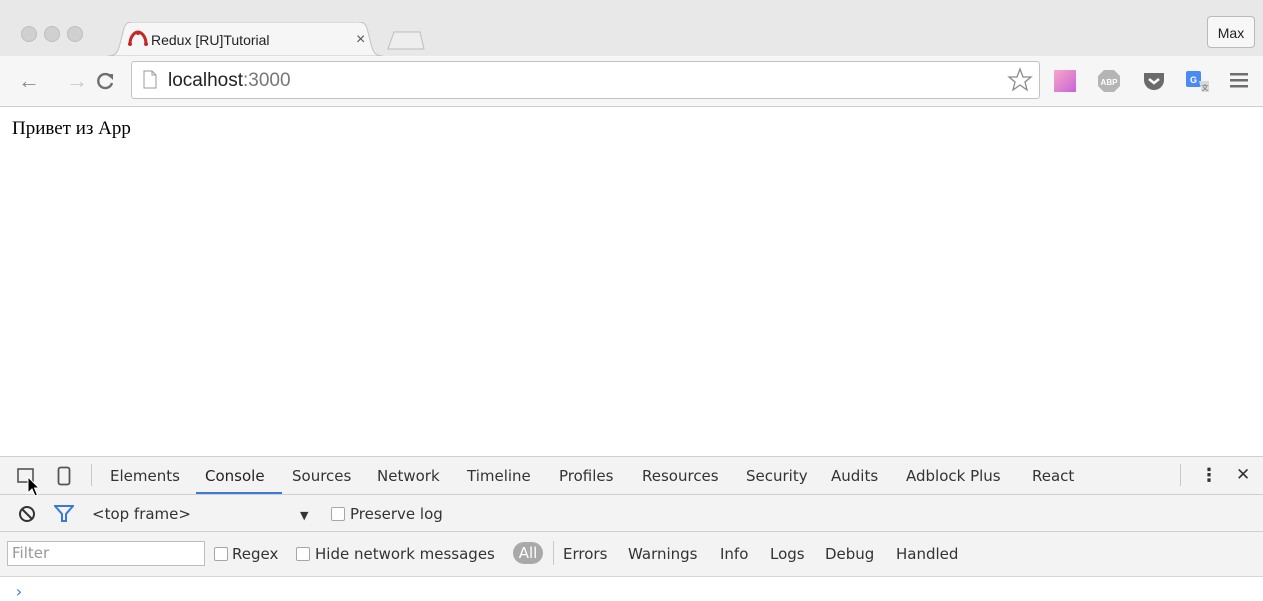 The width and height of the screenshot is (1263, 601). I want to click on page-greeting-text: Привет из App, so click(71, 128).